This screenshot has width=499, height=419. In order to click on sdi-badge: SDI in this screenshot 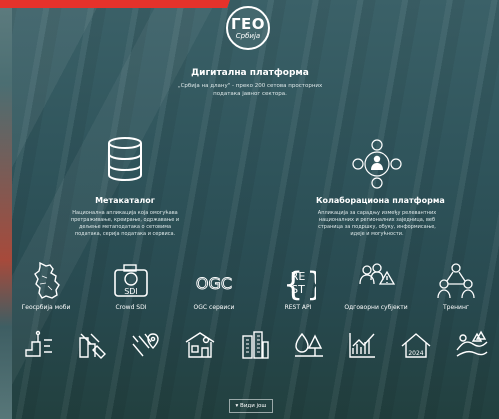, I will do `click(131, 291)`.